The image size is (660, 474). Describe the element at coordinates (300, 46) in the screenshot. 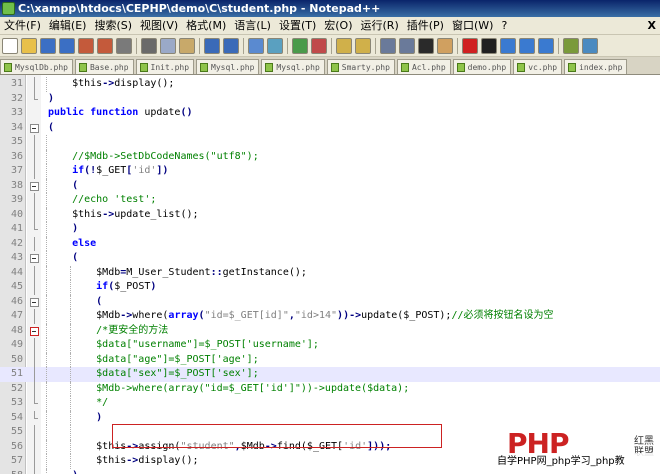

I see `zoom-in-icon` at that location.